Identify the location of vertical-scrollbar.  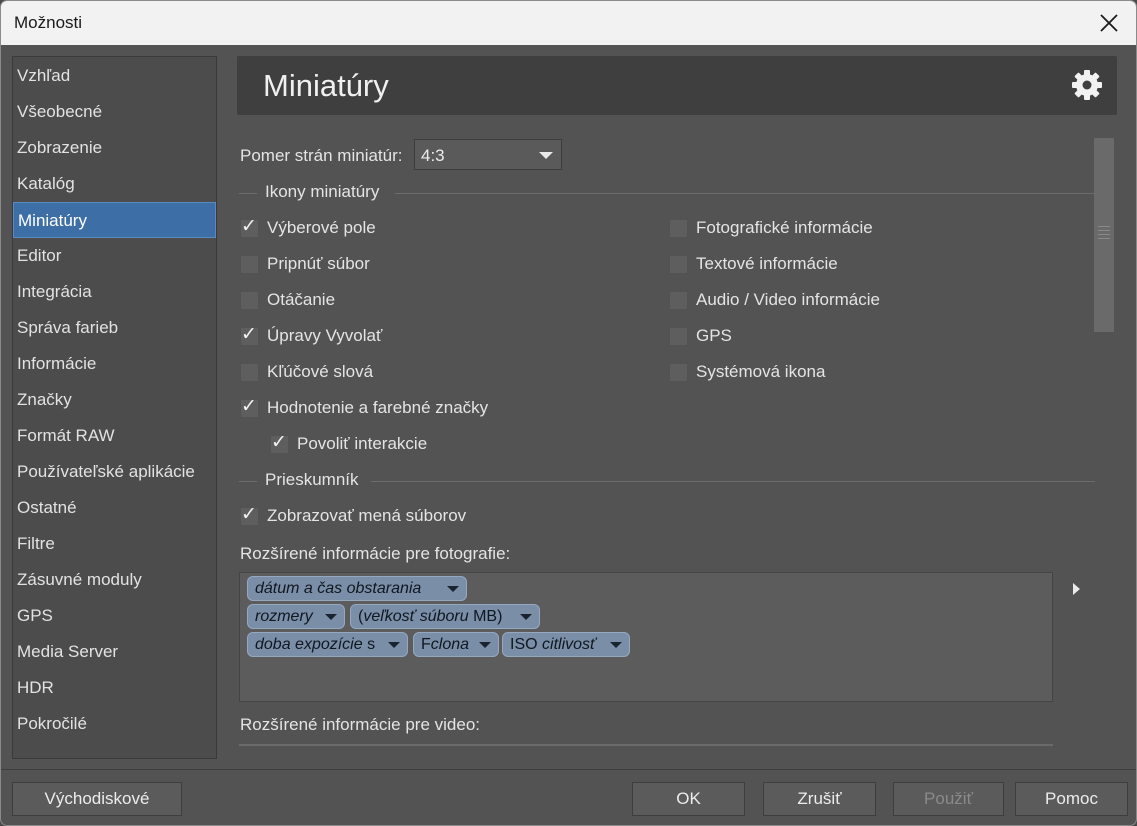
(1104, 235).